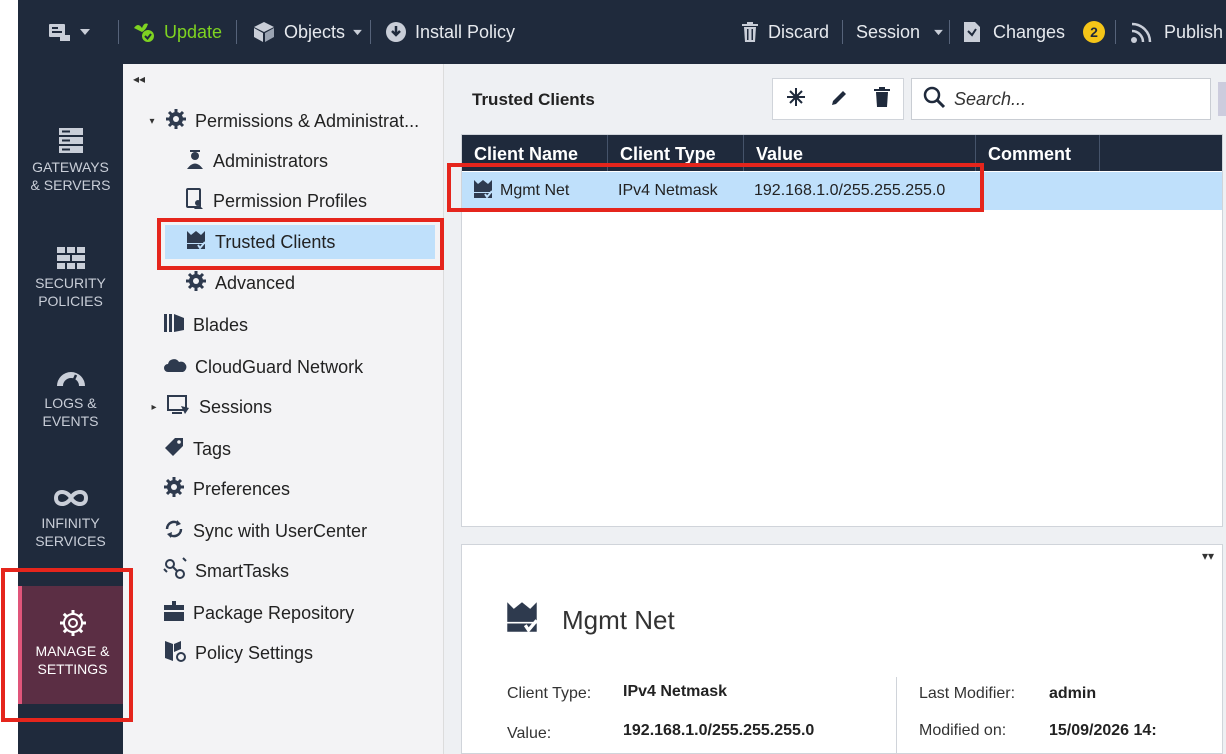 The image size is (1226, 754). I want to click on last-modifier-label: Last Modifier:, so click(967, 693).